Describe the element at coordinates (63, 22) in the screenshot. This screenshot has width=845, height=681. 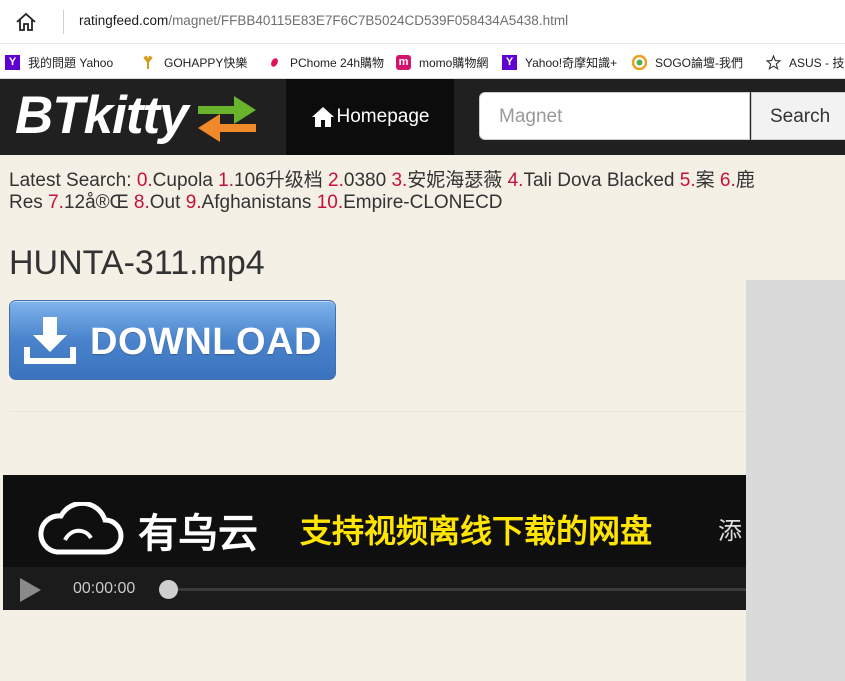
I see `address-separator` at that location.